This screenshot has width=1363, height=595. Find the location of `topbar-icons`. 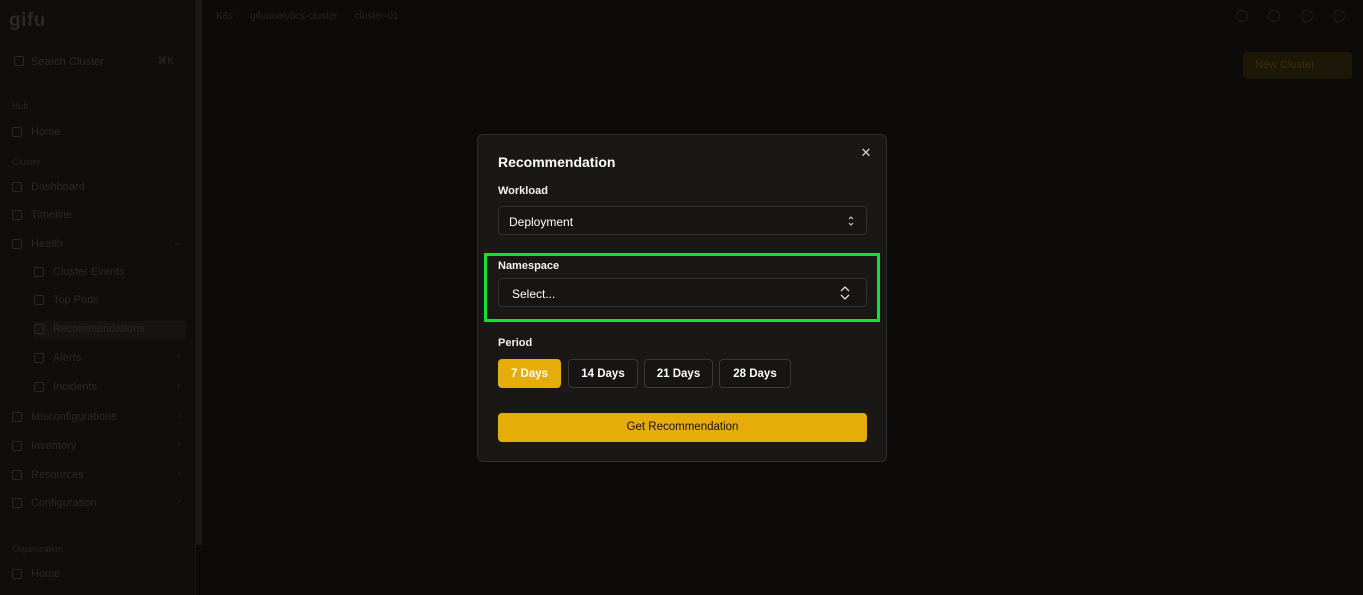

topbar-icons is located at coordinates (1282, 18).